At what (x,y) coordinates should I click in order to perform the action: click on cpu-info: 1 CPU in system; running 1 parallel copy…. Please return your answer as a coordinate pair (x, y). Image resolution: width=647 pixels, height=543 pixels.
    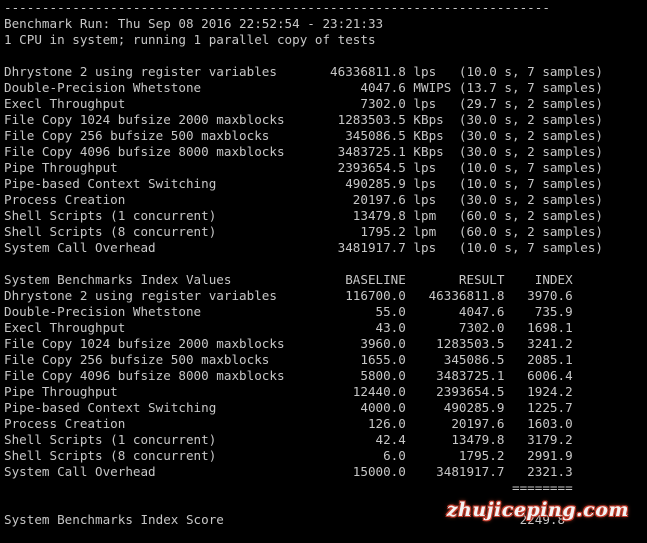
    Looking at the image, I should click on (190, 39).